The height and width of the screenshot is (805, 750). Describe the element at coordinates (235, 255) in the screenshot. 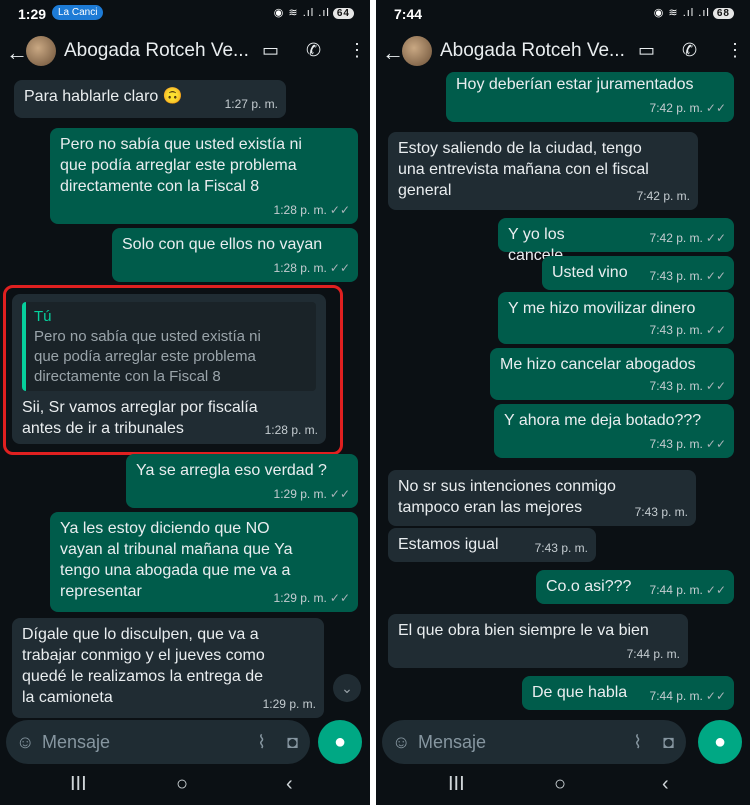

I see `message-bubble: Solo con que ellos no vayan 1:28 p. m. ✓✓` at that location.